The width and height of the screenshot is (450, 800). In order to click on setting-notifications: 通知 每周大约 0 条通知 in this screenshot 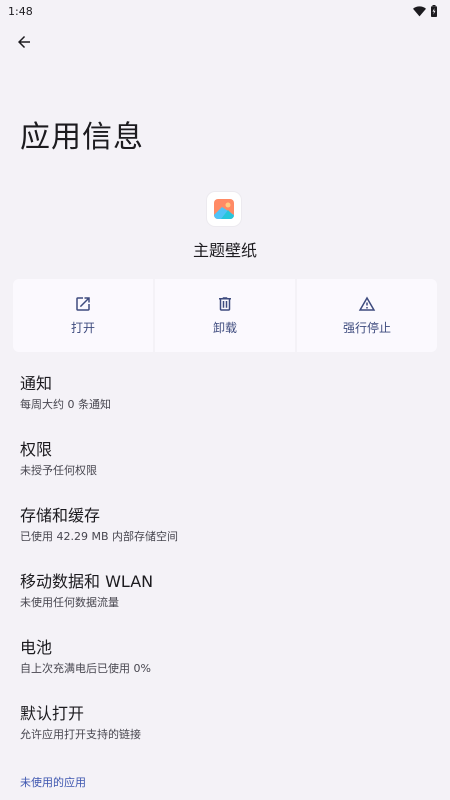, I will do `click(225, 401)`.